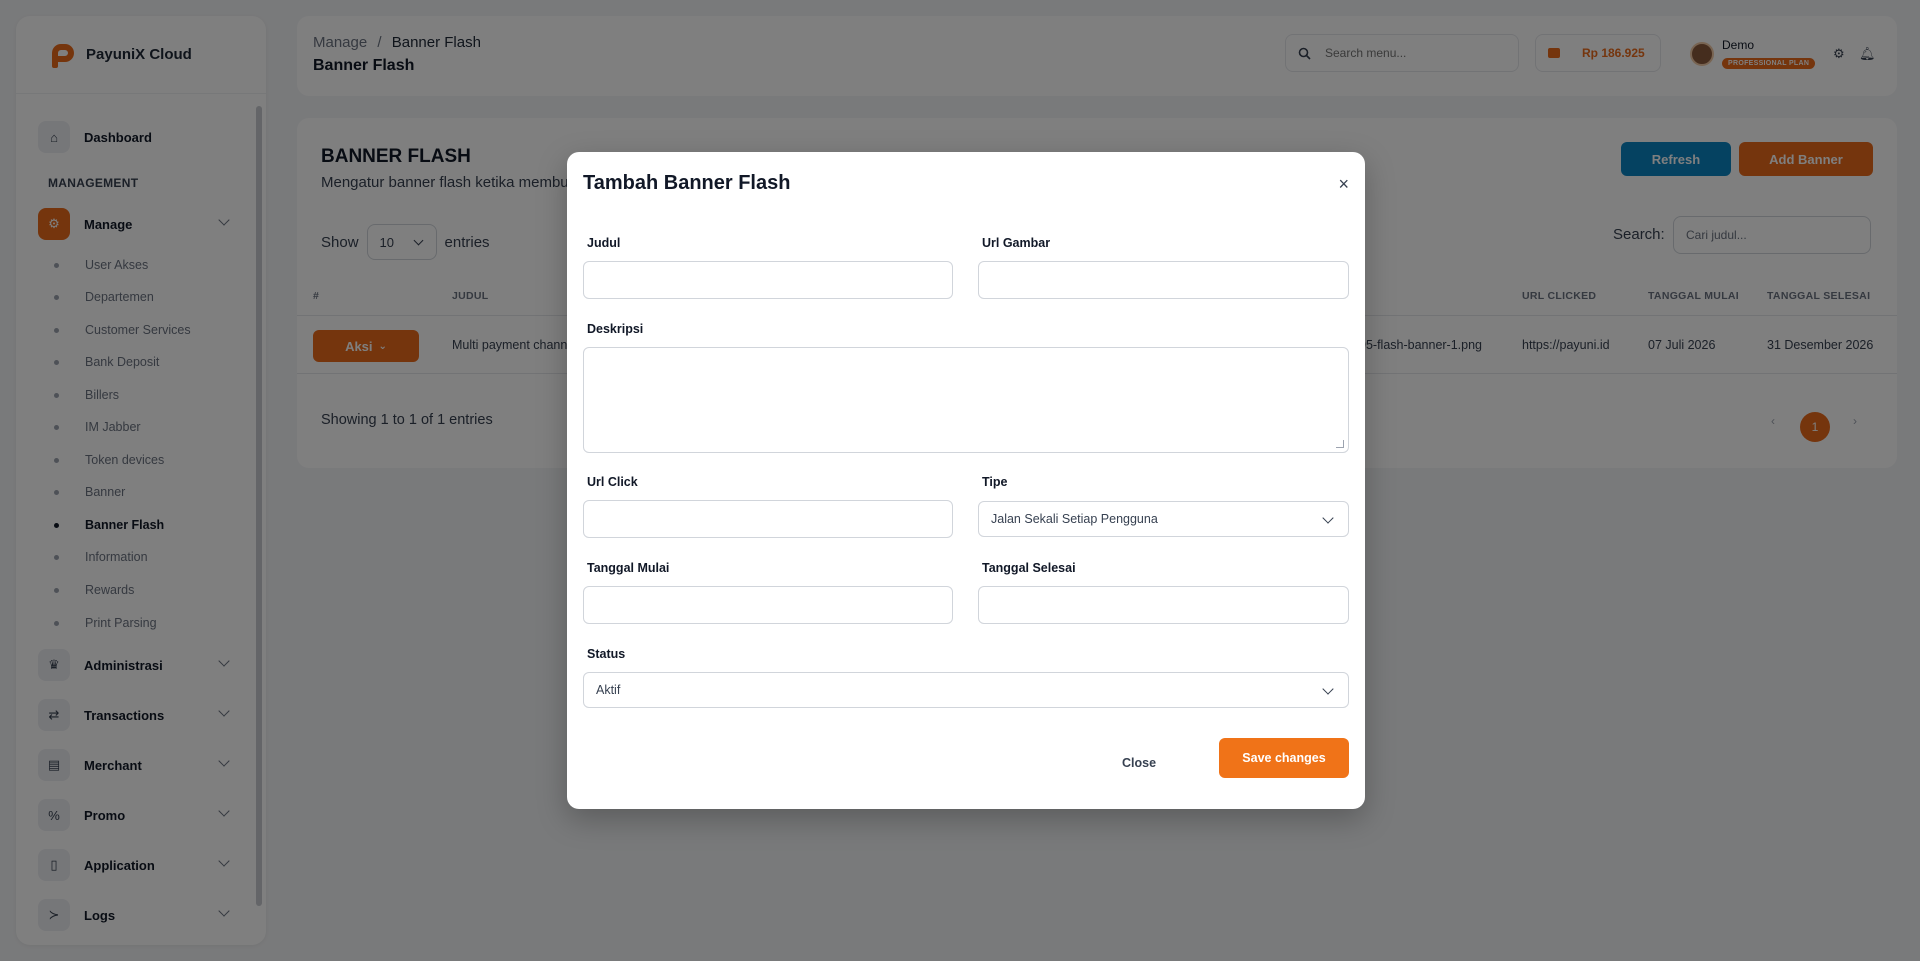  I want to click on tanggal-mulai-label: Tanggal Mulai, so click(628, 568).